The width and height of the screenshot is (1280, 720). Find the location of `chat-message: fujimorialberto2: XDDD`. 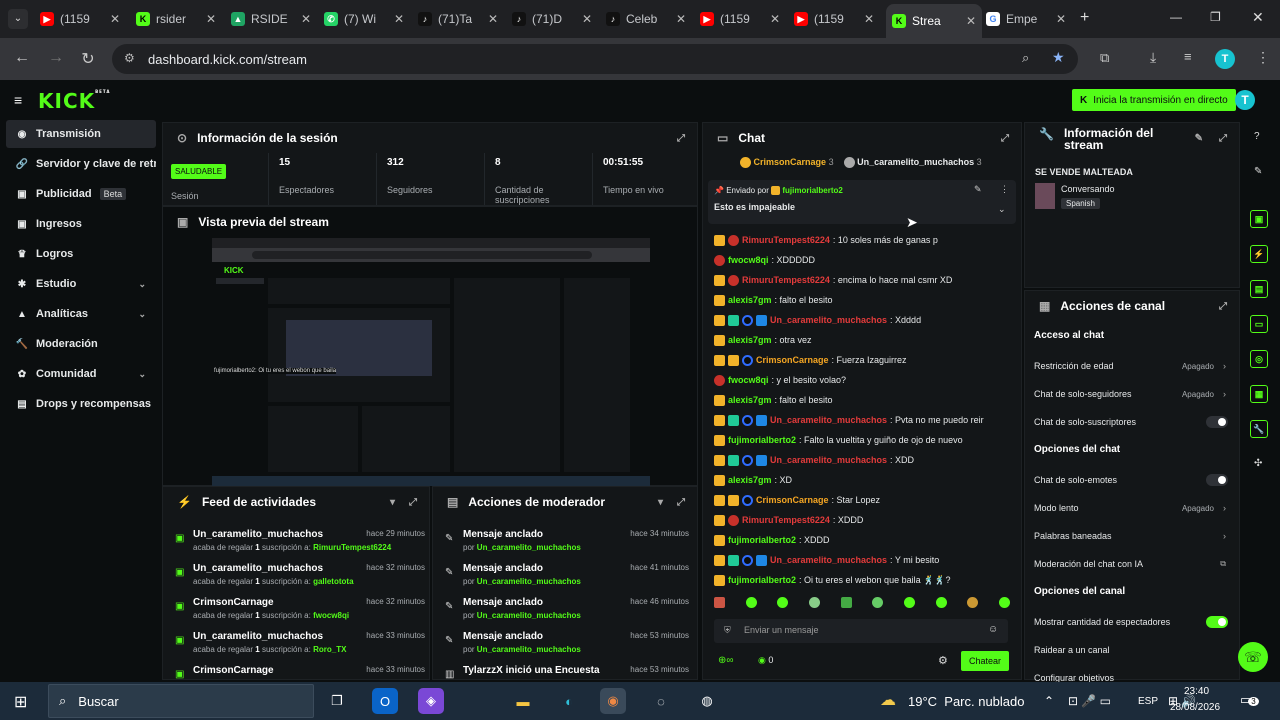

chat-message: fujimorialberto2: XDDD is located at coordinates (772, 540).